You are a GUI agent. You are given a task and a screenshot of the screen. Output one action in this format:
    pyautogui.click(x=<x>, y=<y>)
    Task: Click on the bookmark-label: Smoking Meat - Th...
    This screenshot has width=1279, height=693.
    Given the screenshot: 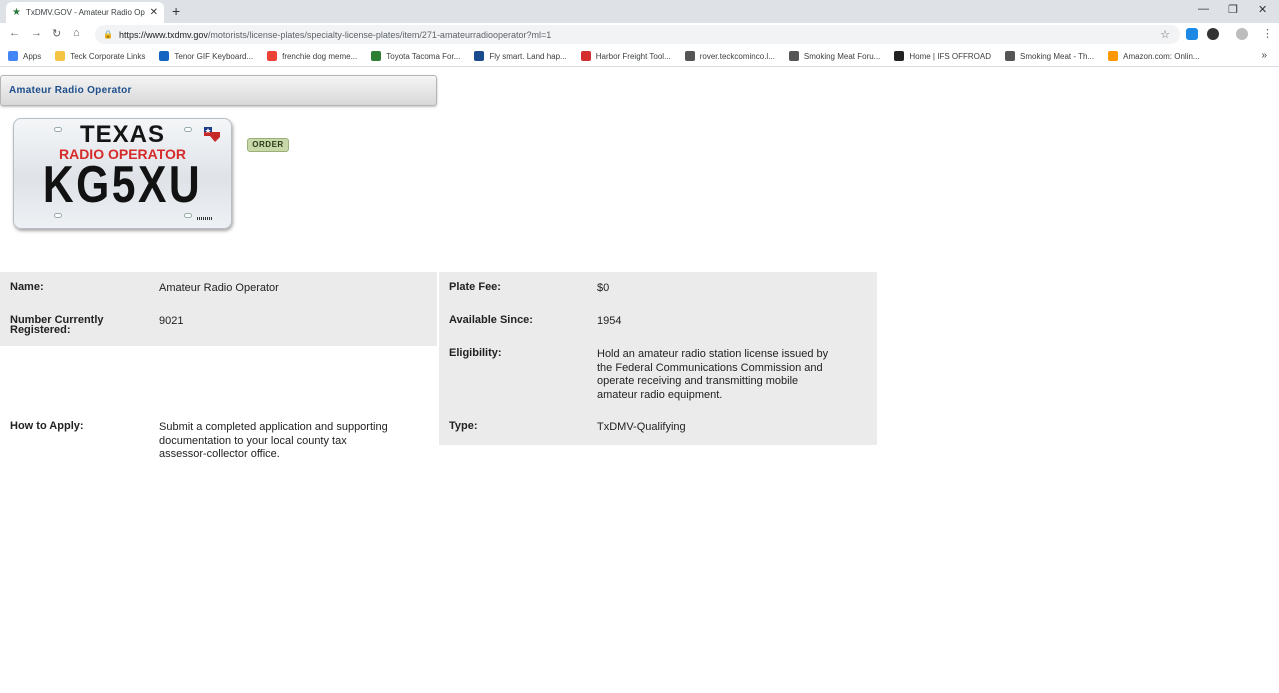 What is the action you would take?
    pyautogui.click(x=1057, y=56)
    